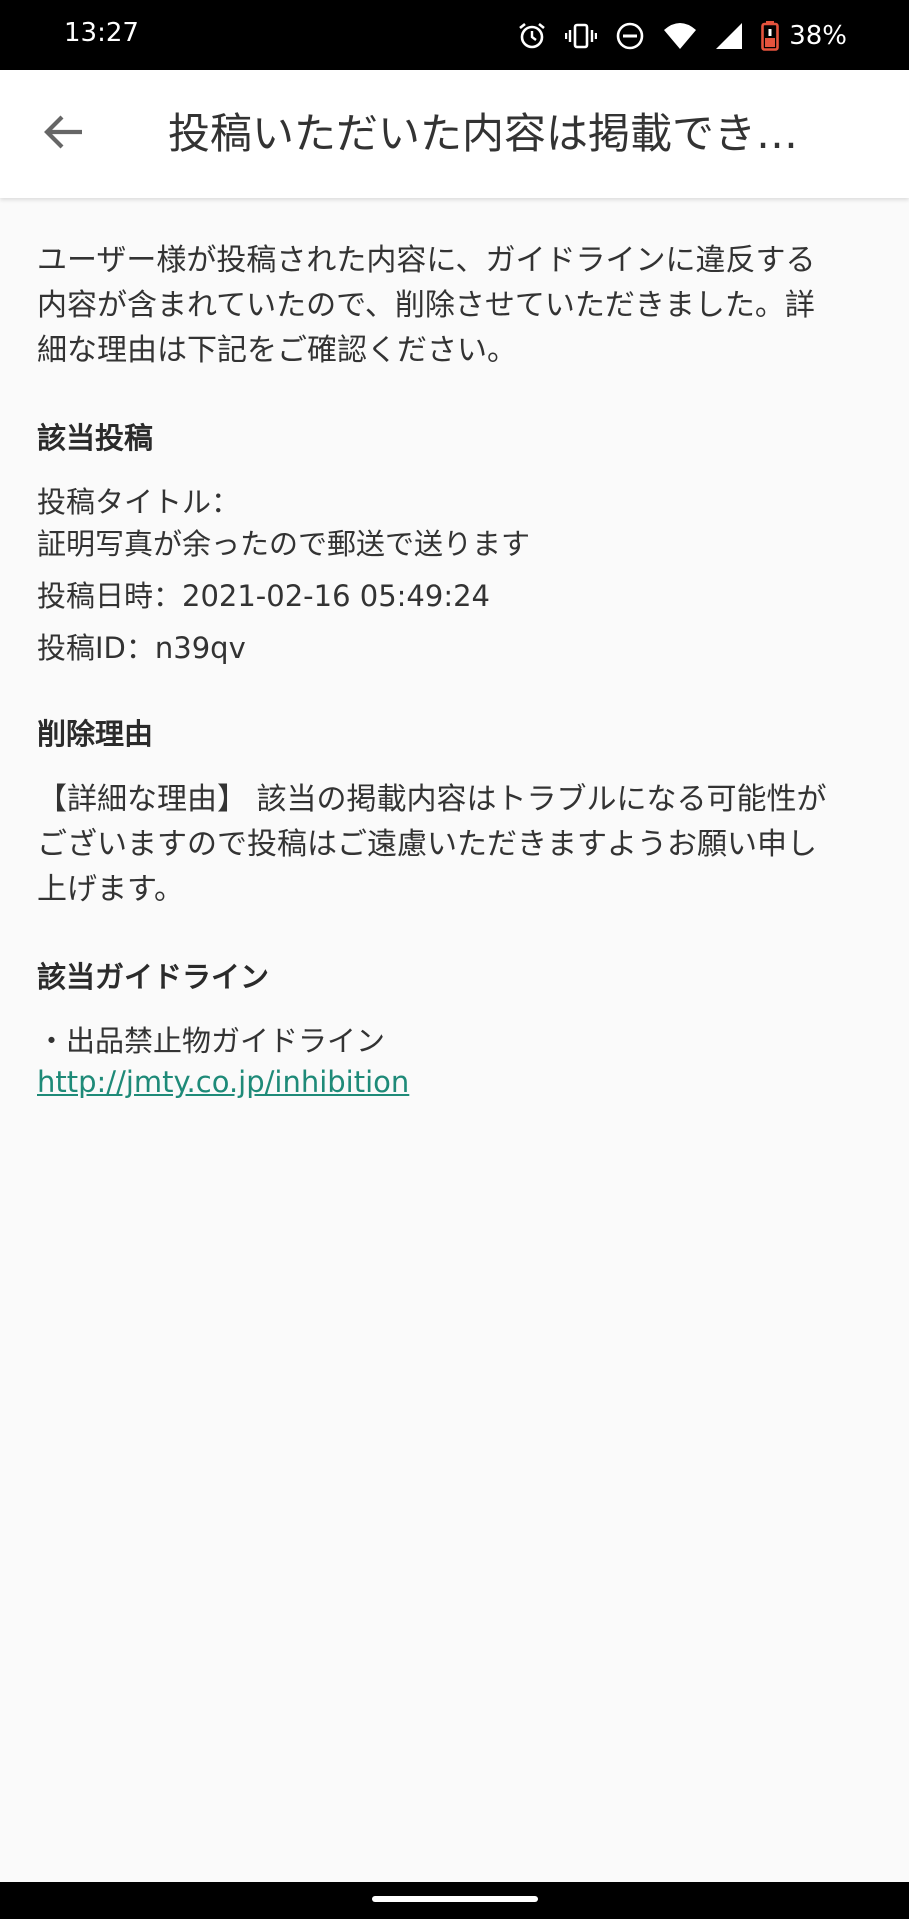 Image resolution: width=909 pixels, height=1919 pixels. I want to click on reason-line: ございますので投稿はご遠慮いただきますようお願い申し, so click(427, 844).